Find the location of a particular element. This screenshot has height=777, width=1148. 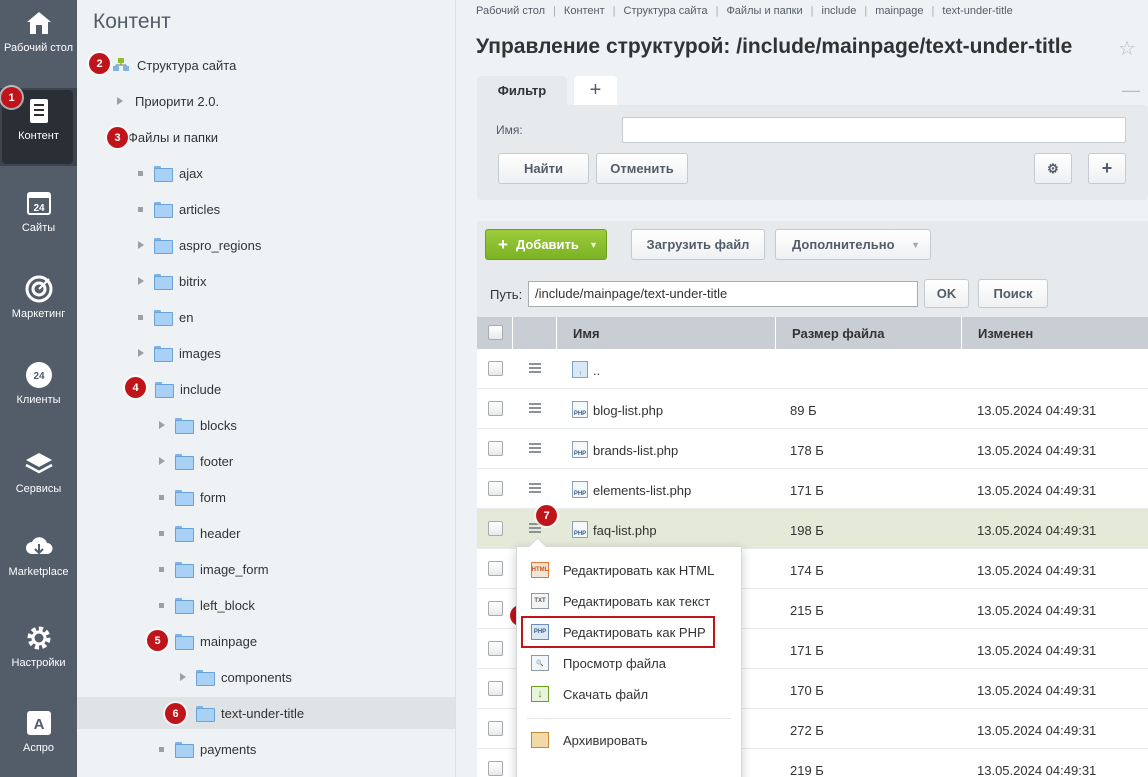

path-search-button: Поиск is located at coordinates (1013, 293).